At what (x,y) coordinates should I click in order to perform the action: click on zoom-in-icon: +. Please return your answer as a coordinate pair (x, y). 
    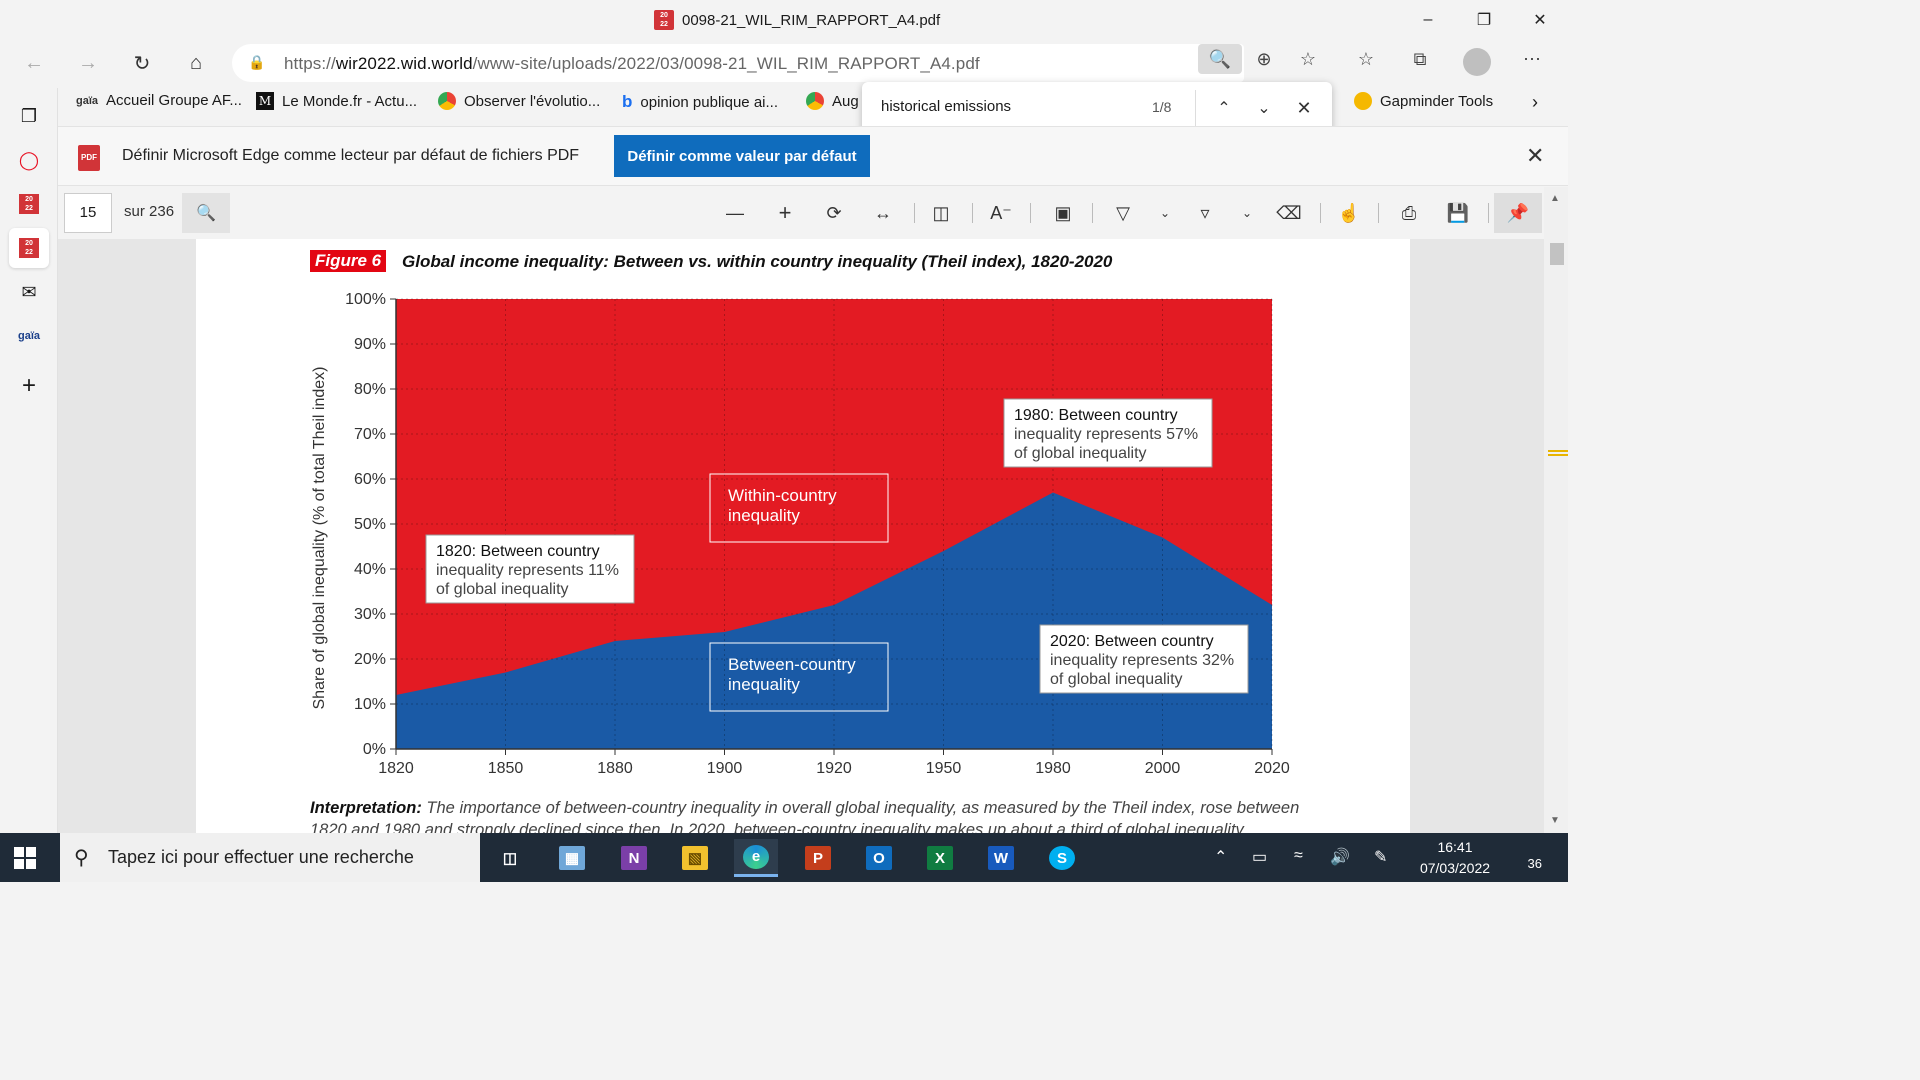
    Looking at the image, I should click on (785, 213).